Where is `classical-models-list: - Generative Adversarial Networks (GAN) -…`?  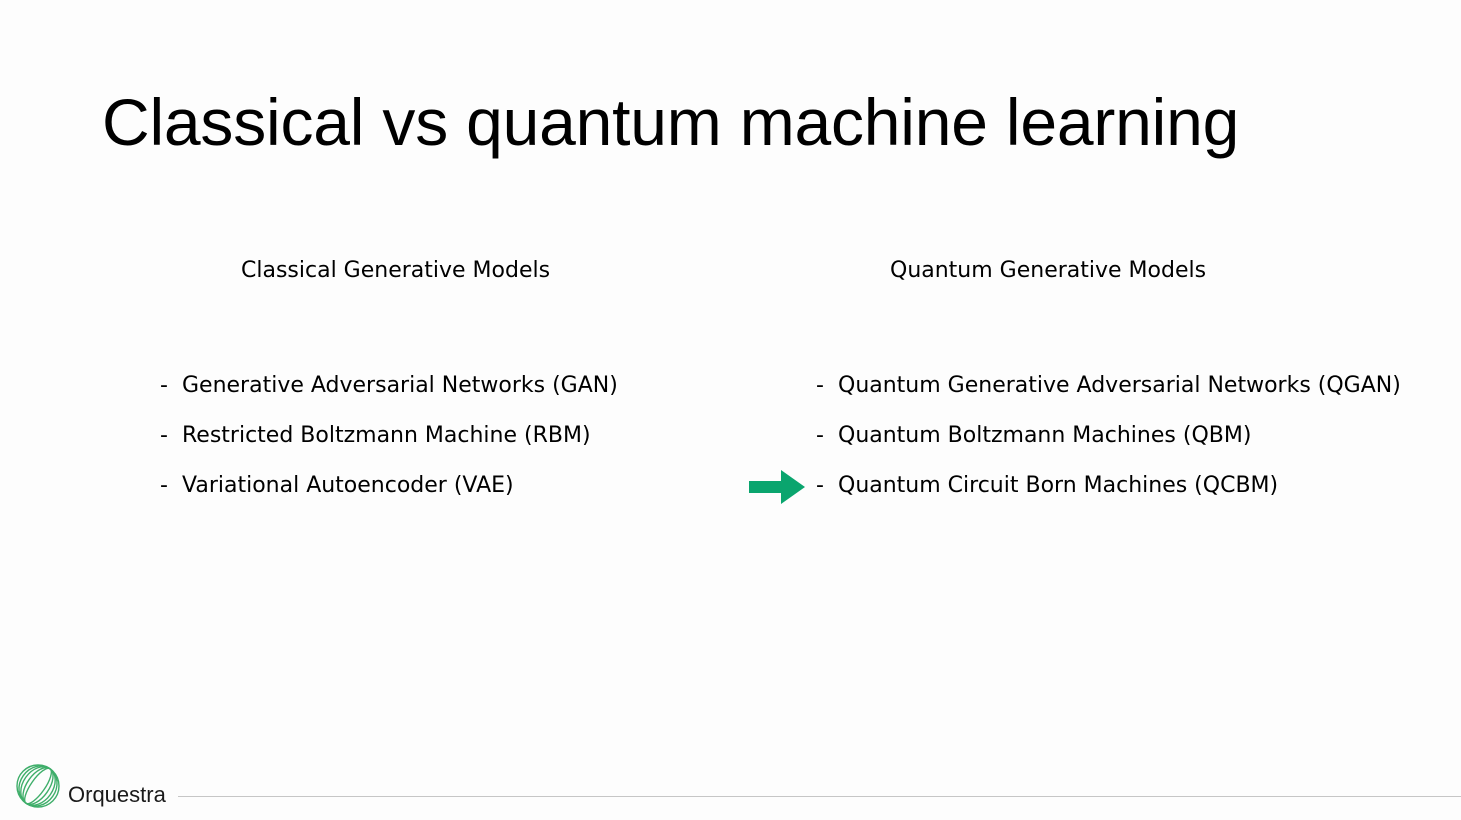
classical-models-list: - Generative Adversarial Networks (GAN) -… is located at coordinates (389, 445).